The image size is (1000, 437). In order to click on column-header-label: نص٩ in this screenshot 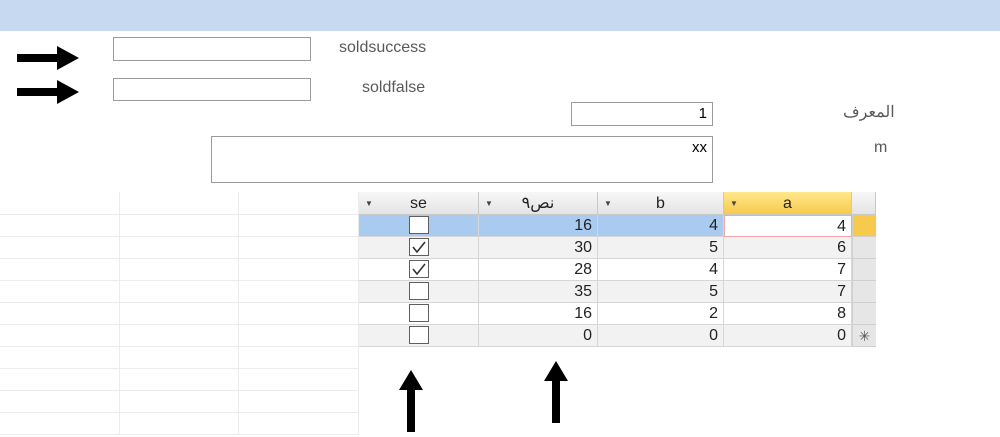, I will do `click(538, 203)`.